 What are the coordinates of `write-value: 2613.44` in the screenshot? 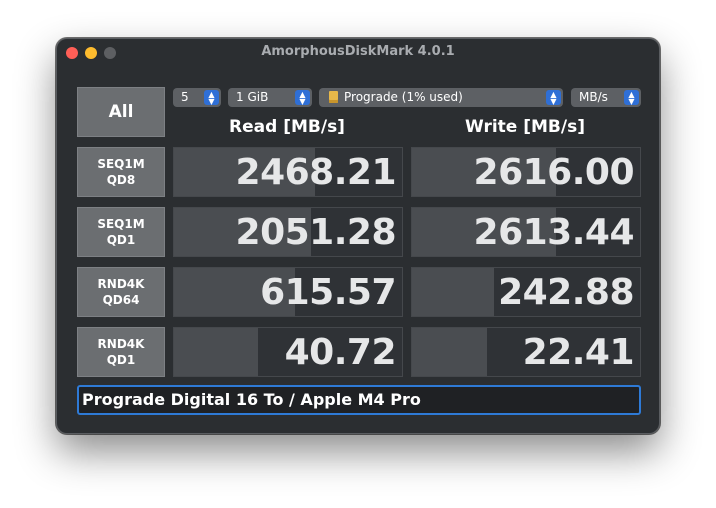 It's located at (554, 232).